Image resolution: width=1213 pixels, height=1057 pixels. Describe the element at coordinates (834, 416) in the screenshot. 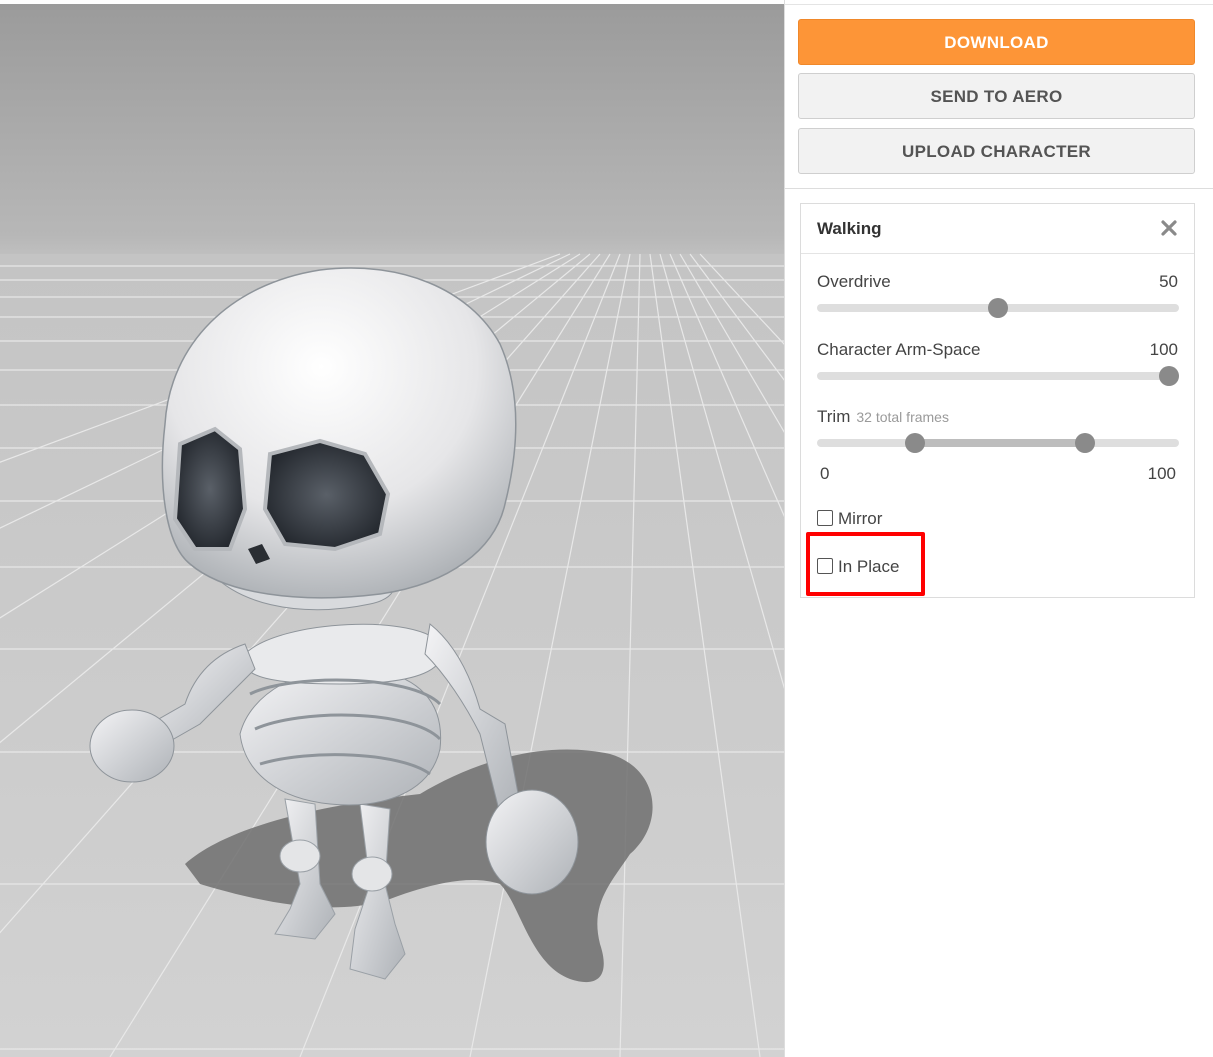

I see `trim-label-text: Trim` at that location.